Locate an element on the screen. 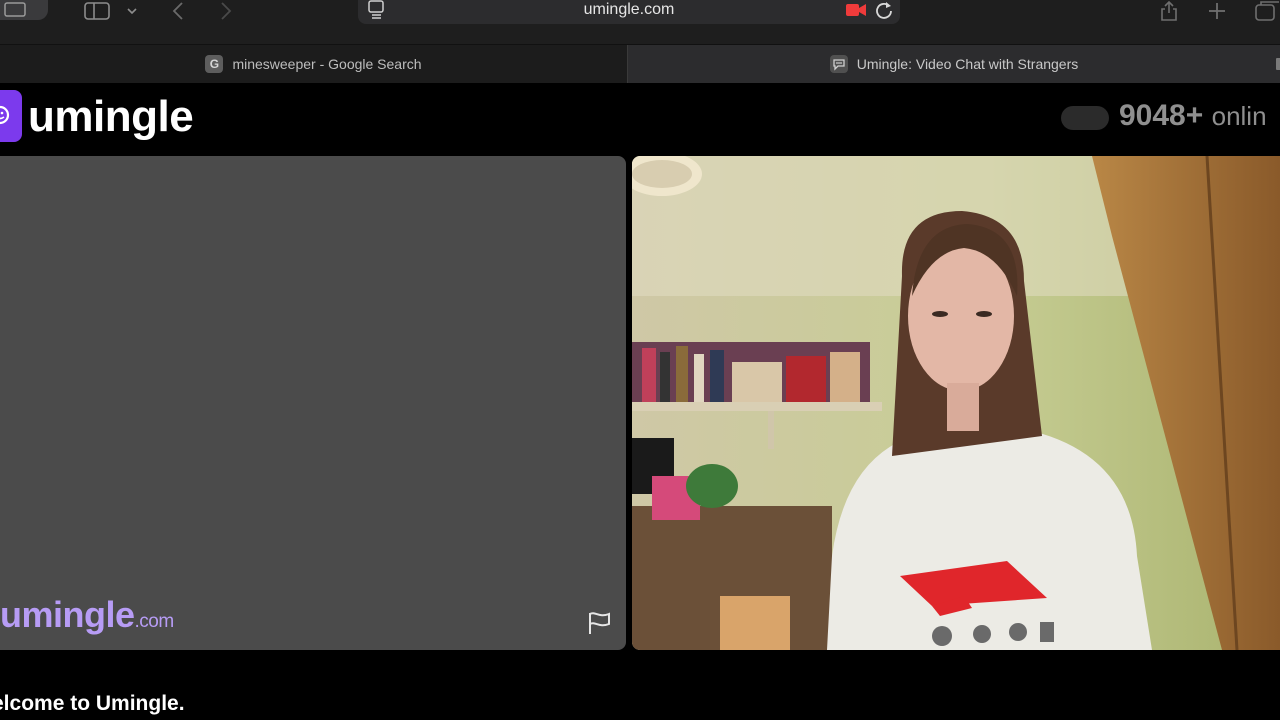 The height and width of the screenshot is (720, 1280). flag-icon is located at coordinates (599, 623).